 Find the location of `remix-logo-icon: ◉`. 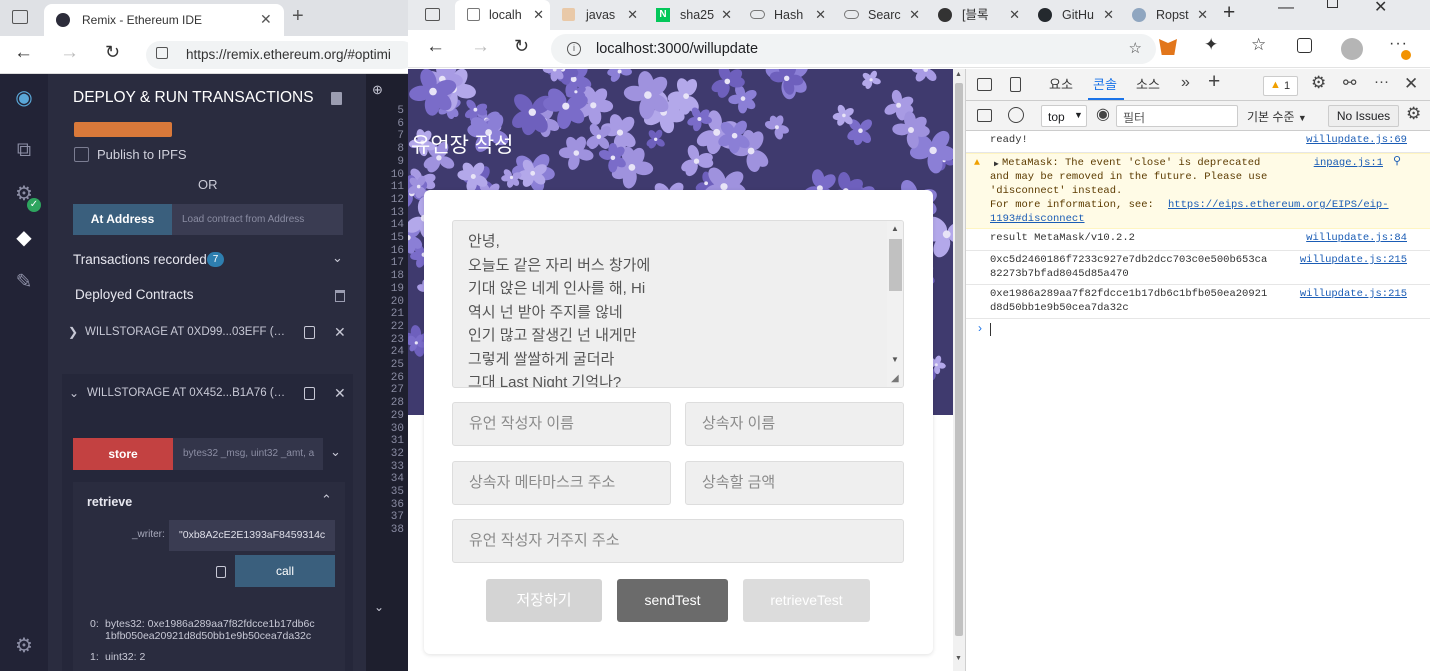

remix-logo-icon: ◉ is located at coordinates (24, 98).